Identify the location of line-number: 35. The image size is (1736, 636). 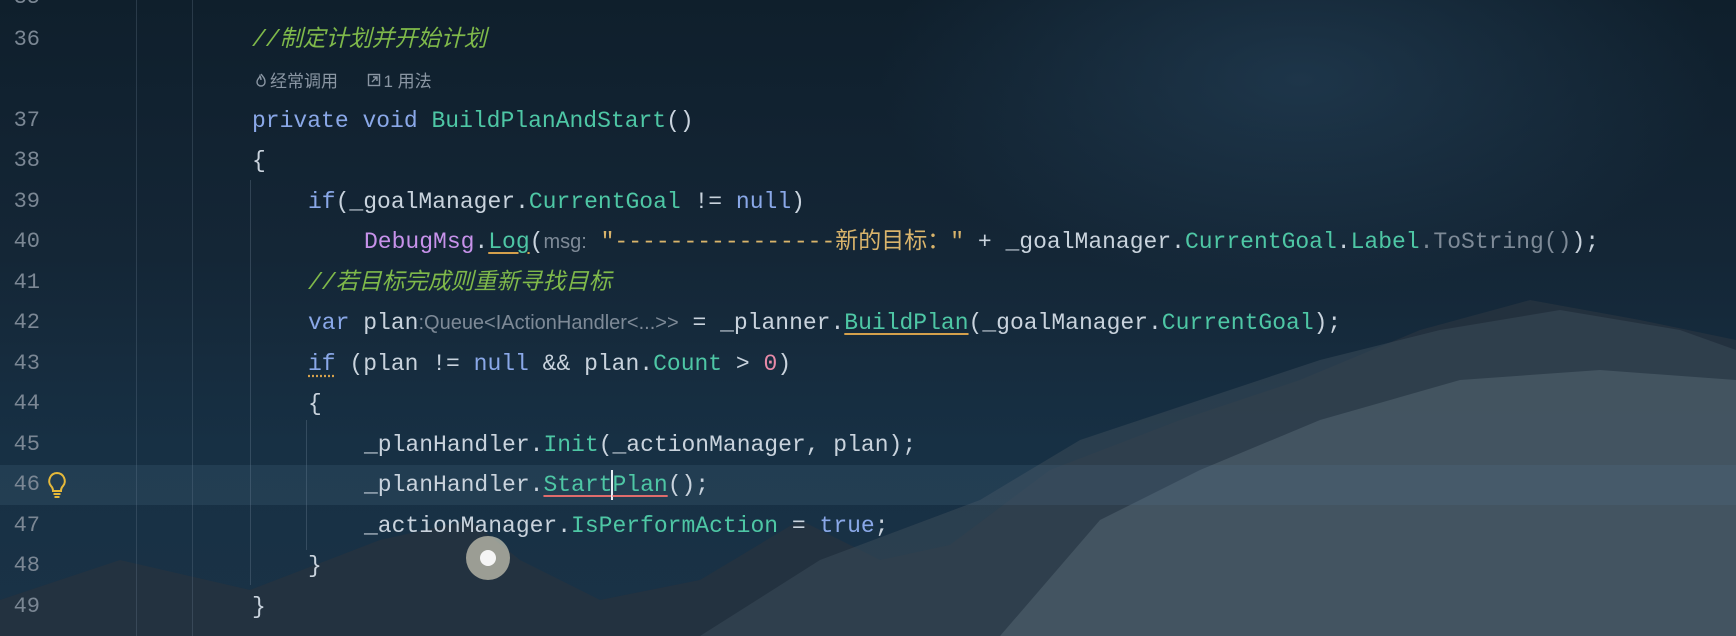
(20, 9).